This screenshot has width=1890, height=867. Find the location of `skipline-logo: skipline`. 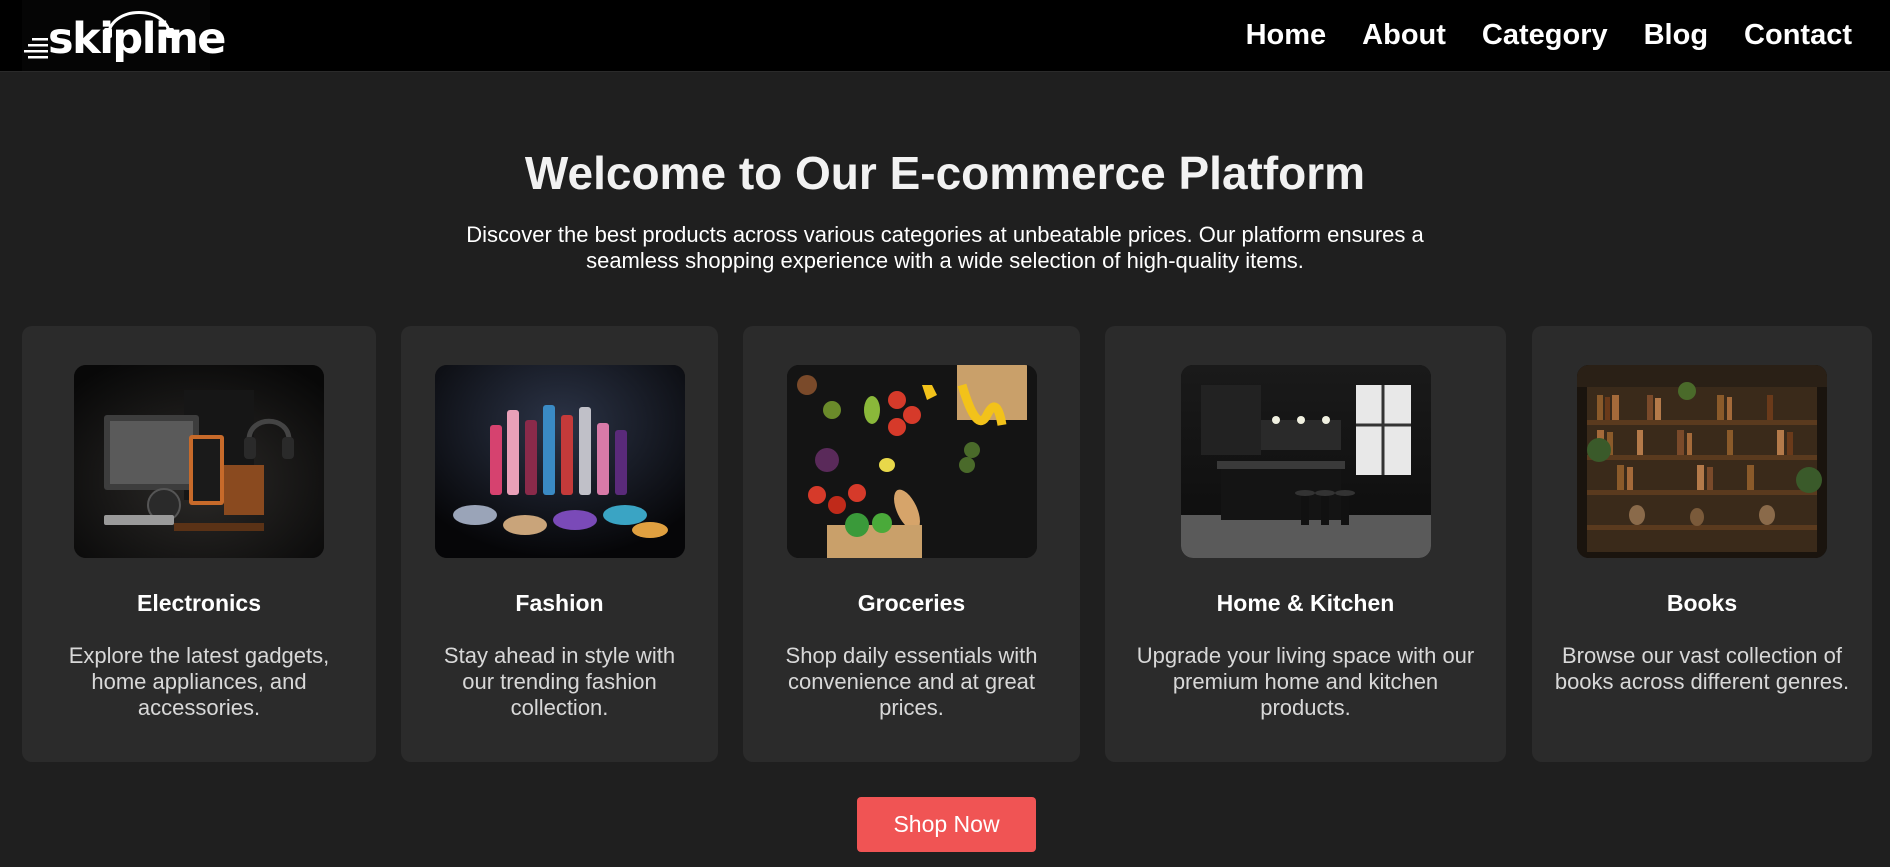

skipline-logo: skipline is located at coordinates (124, 35).